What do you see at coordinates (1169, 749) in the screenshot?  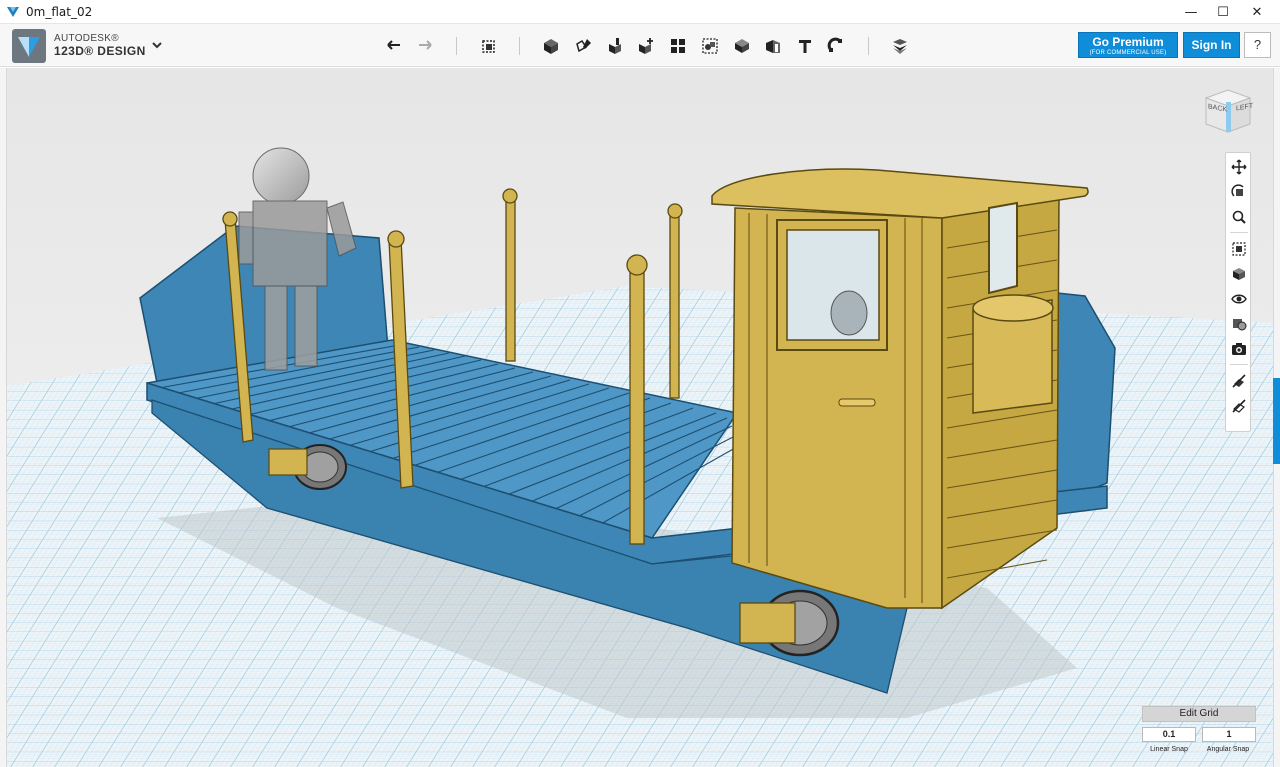 I see `linear-snap-label: Linear Snap` at bounding box center [1169, 749].